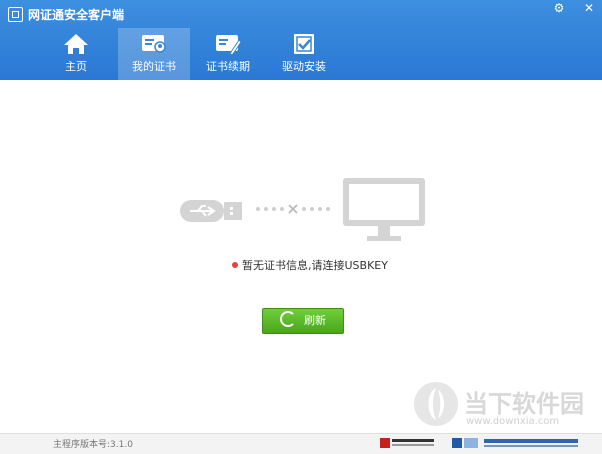 Image resolution: width=602 pixels, height=454 pixels. What do you see at coordinates (524, 404) in the screenshot?
I see `watermark-text: 当下软件园` at bounding box center [524, 404].